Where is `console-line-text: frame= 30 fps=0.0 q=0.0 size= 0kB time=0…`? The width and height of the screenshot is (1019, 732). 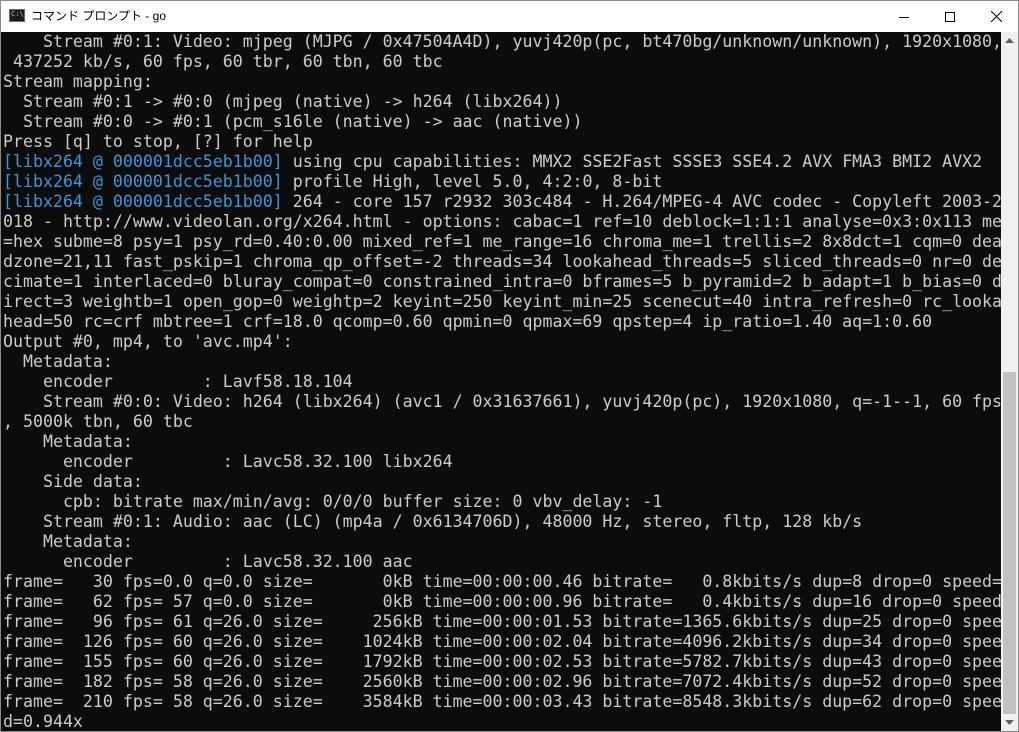
console-line-text: frame= 30 fps=0.0 q=0.0 size= 0kB time=0… is located at coordinates (502, 581).